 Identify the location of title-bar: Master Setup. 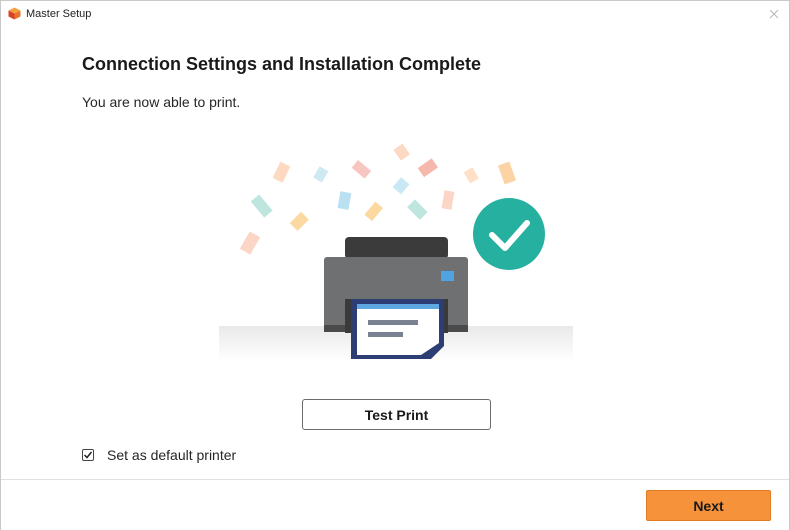
(395, 14).